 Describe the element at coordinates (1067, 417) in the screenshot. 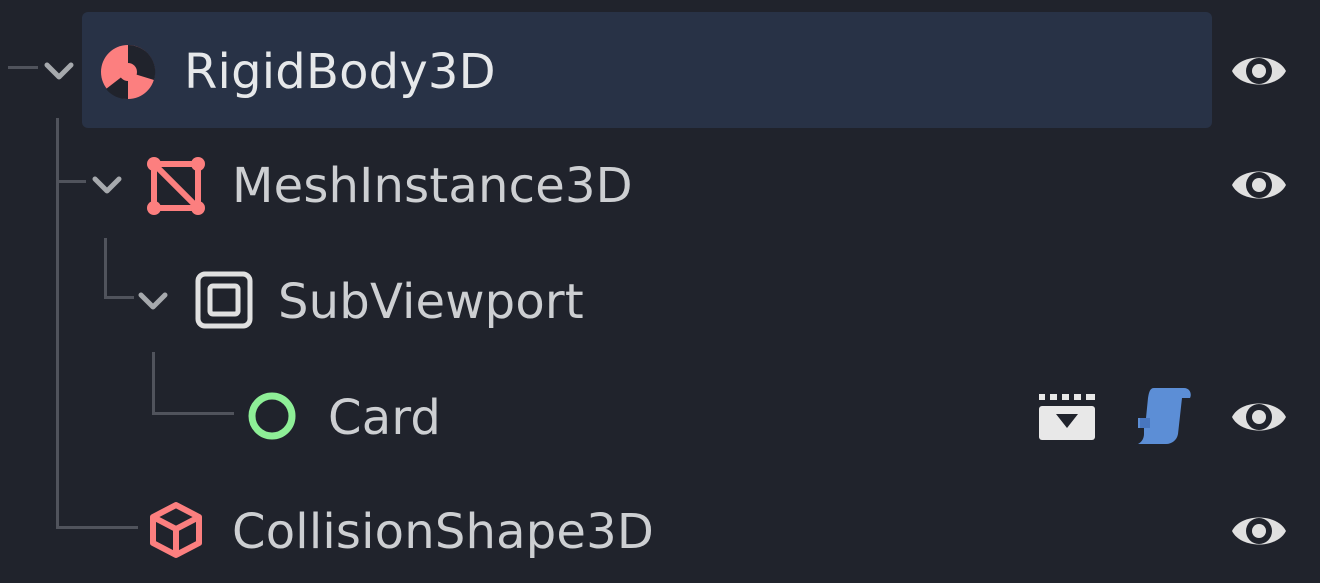

I see `open-scene-icon` at that location.